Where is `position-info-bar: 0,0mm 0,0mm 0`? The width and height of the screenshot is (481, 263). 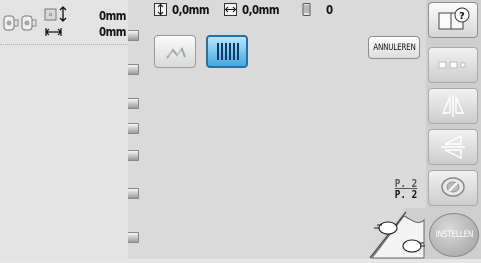
position-info-bar: 0,0mm 0,0mm 0 is located at coordinates (283, 10).